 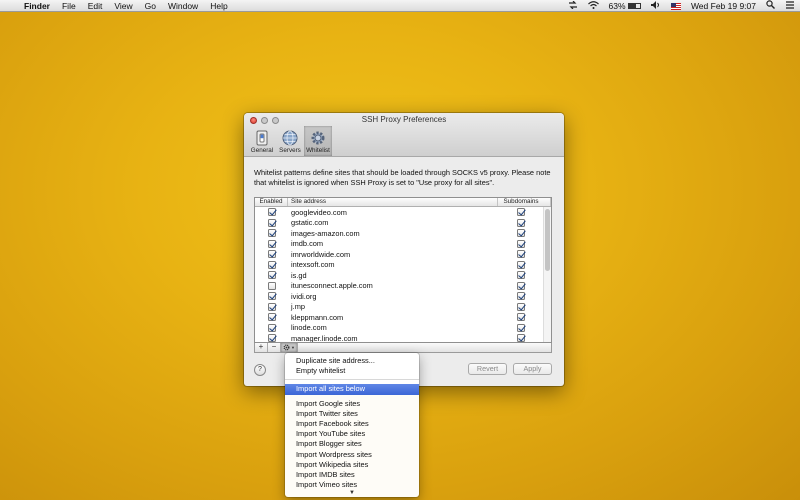 I want to click on table-row: manager.linode.com, so click(x=403, y=337).